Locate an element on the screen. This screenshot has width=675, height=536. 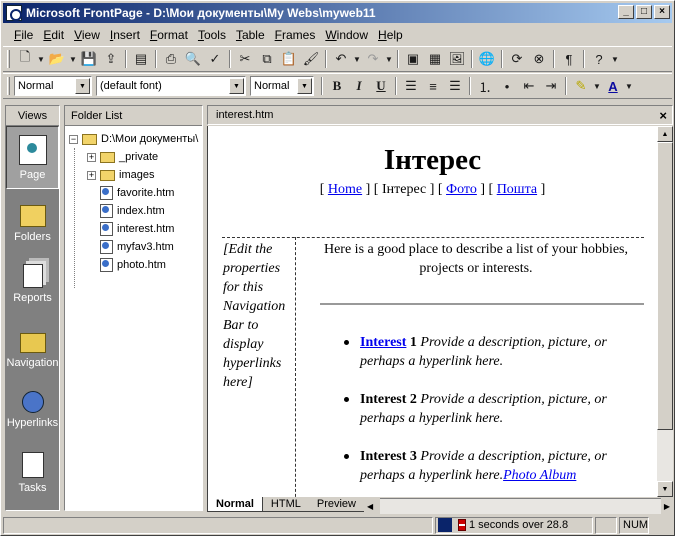
vertical-scrollbar: ▲ ▼ is located at coordinates (665, 311).